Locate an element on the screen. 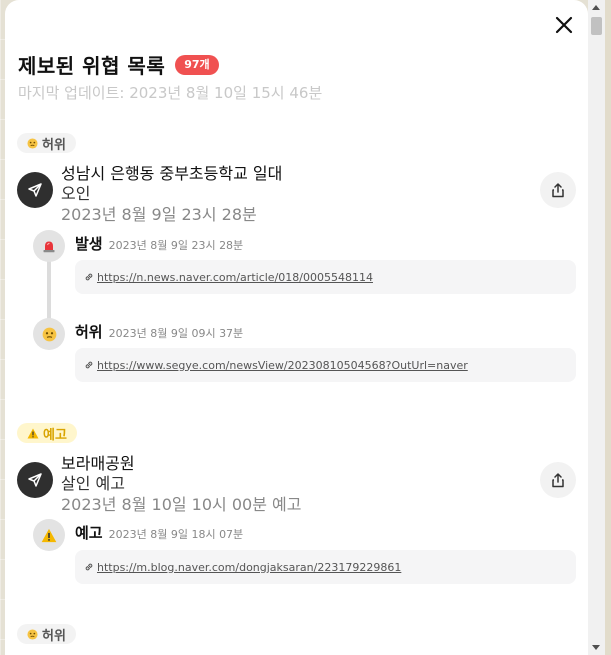  report-date: 2023년 8월 9일 23시 28분 is located at coordinates (159, 214).